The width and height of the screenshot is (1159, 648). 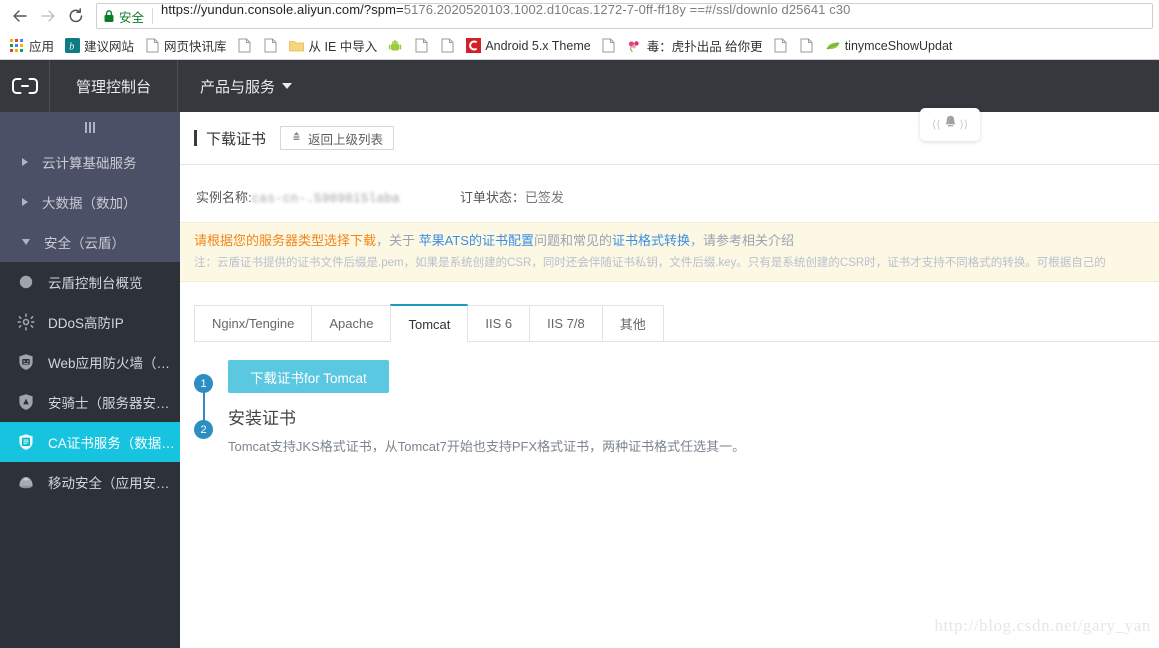 What do you see at coordinates (195, 47) in the screenshot?
I see `bookmark-label: 网页快讯库` at bounding box center [195, 47].